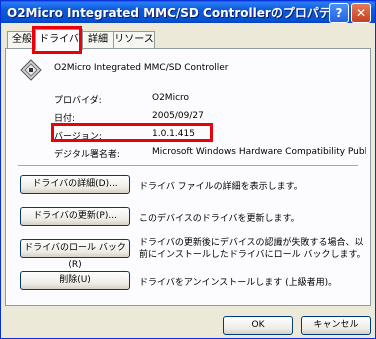 Image resolution: width=376 pixels, height=339 pixels. What do you see at coordinates (188, 166) in the screenshot?
I see `separator` at bounding box center [188, 166].